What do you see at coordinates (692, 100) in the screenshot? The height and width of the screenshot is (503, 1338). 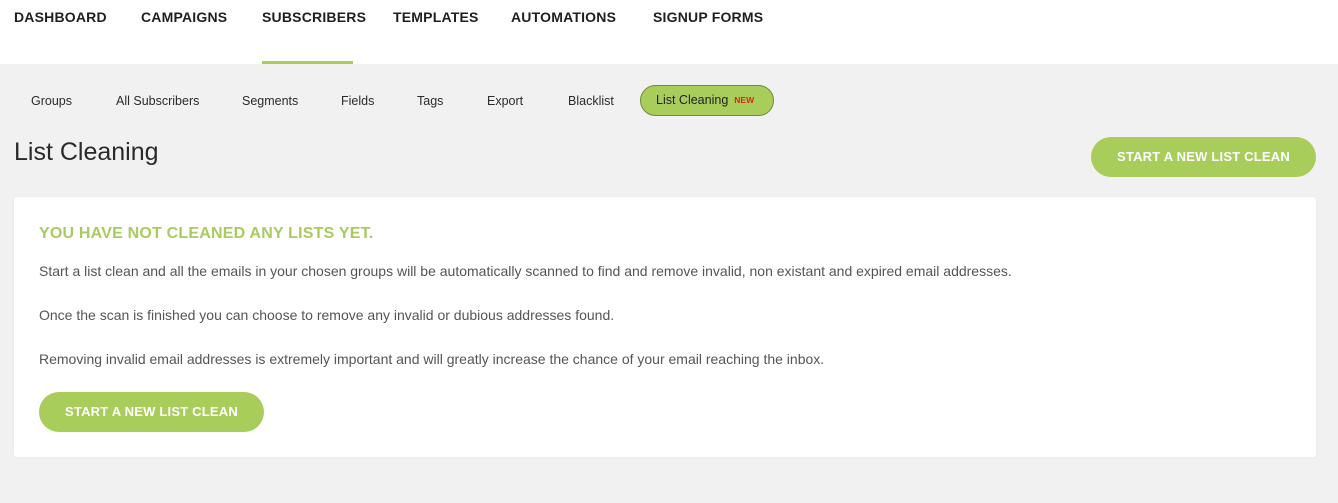 I see `subnav-list-cleaning-label: List Cleaning` at bounding box center [692, 100].